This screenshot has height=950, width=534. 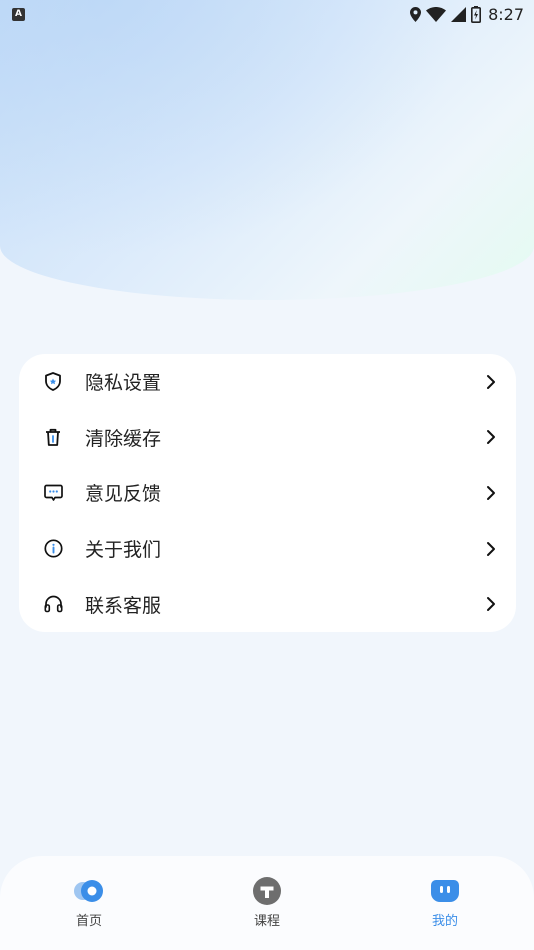 What do you see at coordinates (270, 604) in the screenshot?
I see `menu-item-contact-support: 联系客服` at bounding box center [270, 604].